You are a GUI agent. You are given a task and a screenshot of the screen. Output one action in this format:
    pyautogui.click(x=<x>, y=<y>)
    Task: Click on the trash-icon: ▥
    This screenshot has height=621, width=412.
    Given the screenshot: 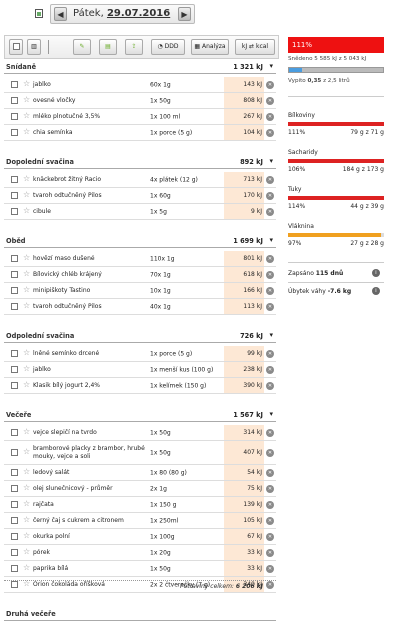 What is the action you would take?
    pyautogui.click(x=34, y=47)
    